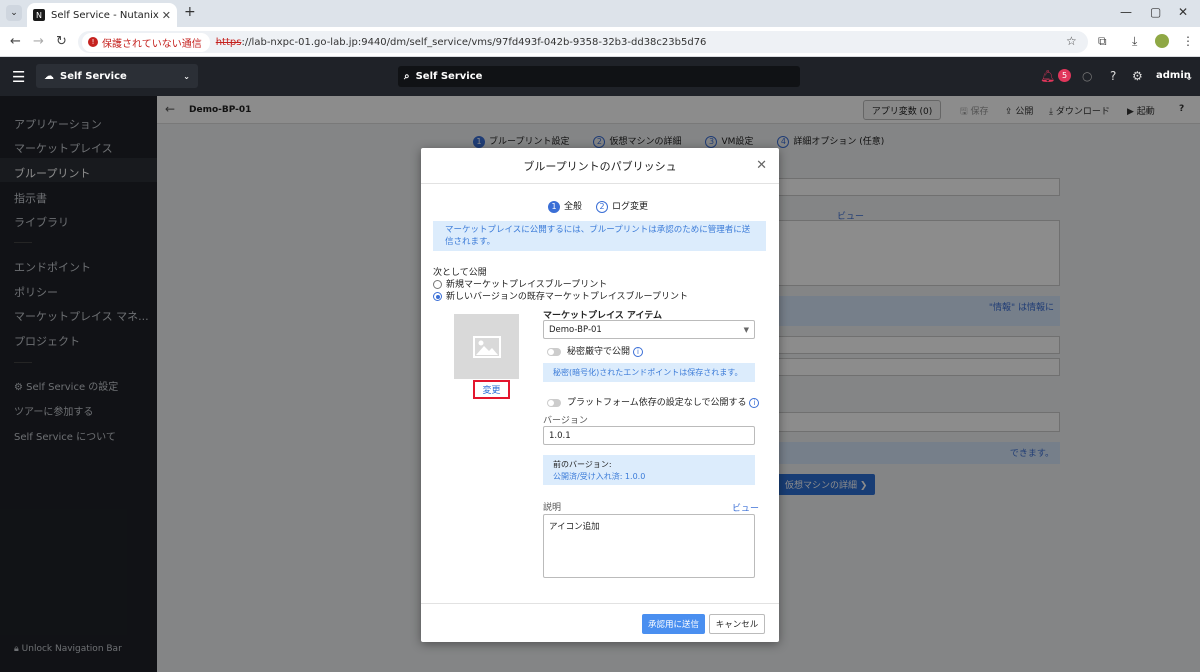  Describe the element at coordinates (1102, 41) in the screenshot. I see `extensions-icon: ⧉` at that location.